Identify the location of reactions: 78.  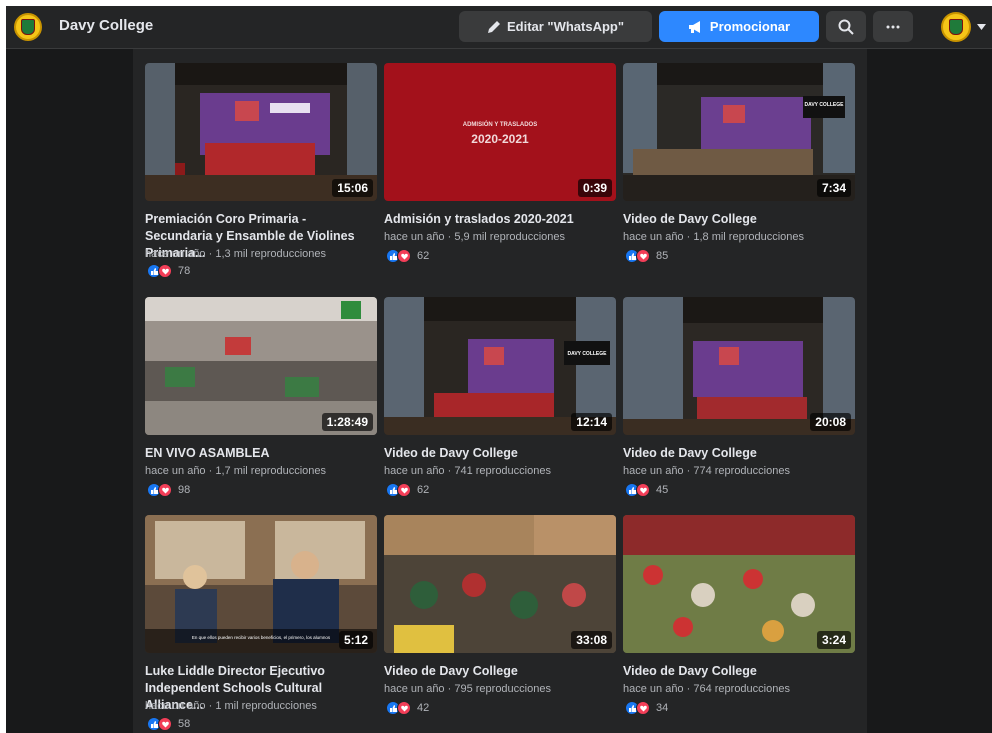
(168, 271).